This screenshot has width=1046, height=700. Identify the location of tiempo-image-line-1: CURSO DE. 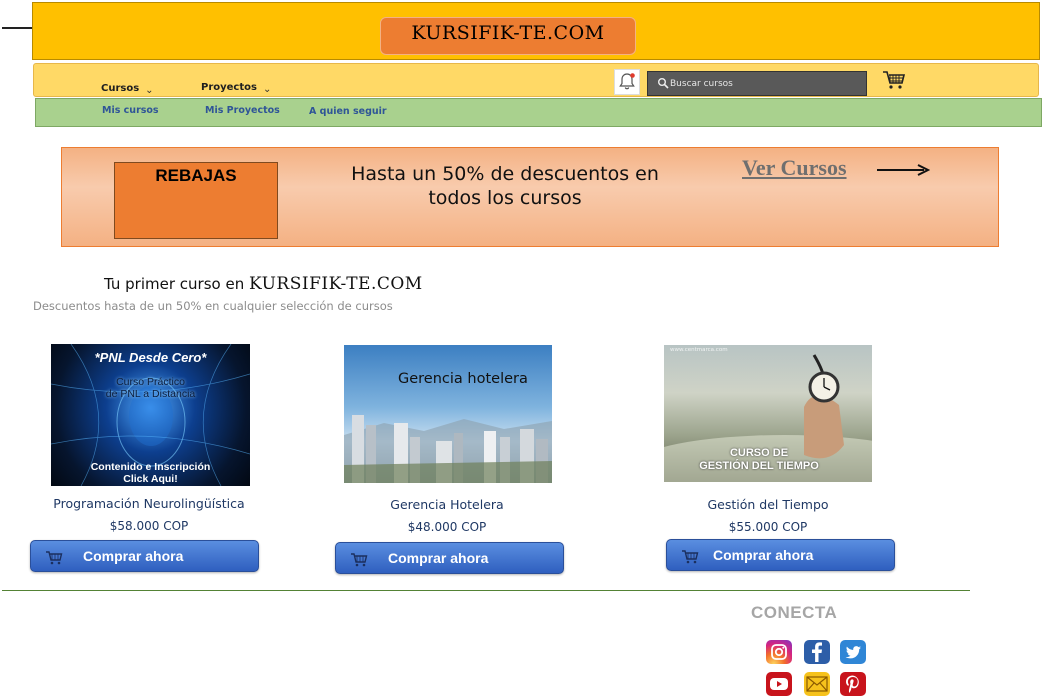
(759, 453).